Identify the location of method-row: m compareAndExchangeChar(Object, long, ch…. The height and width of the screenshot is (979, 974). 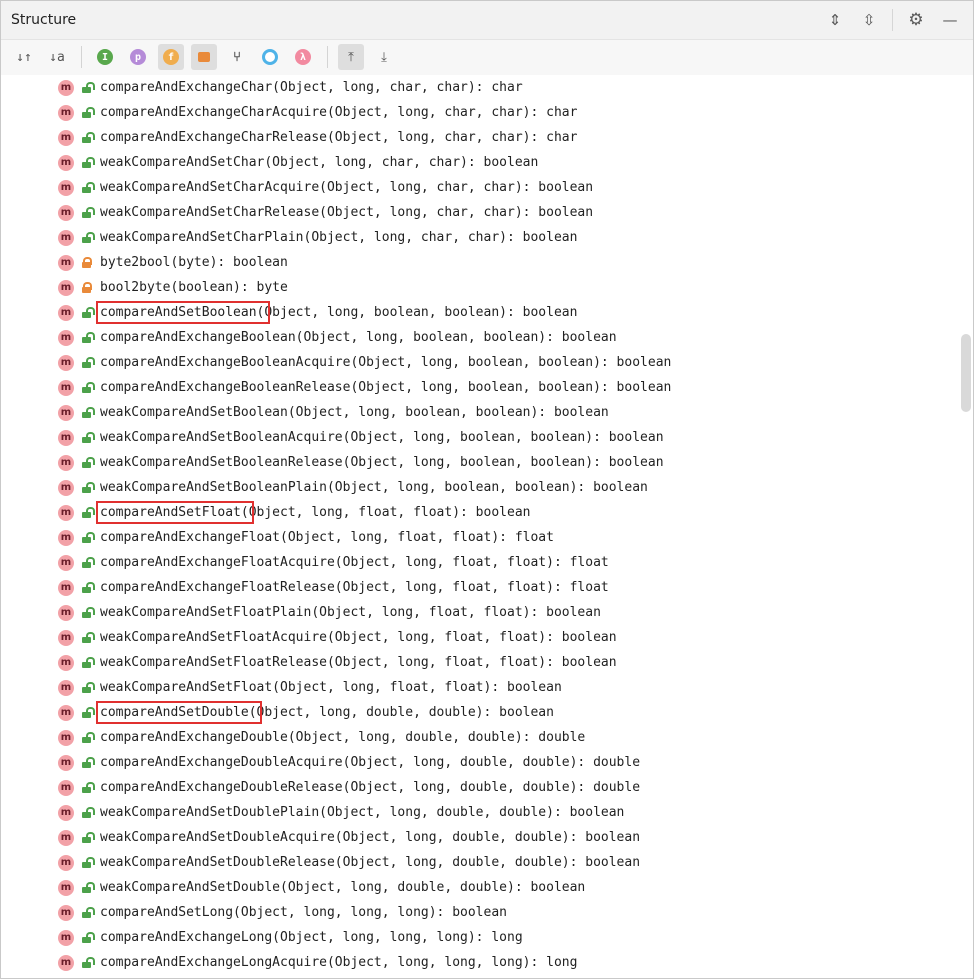
(487, 88).